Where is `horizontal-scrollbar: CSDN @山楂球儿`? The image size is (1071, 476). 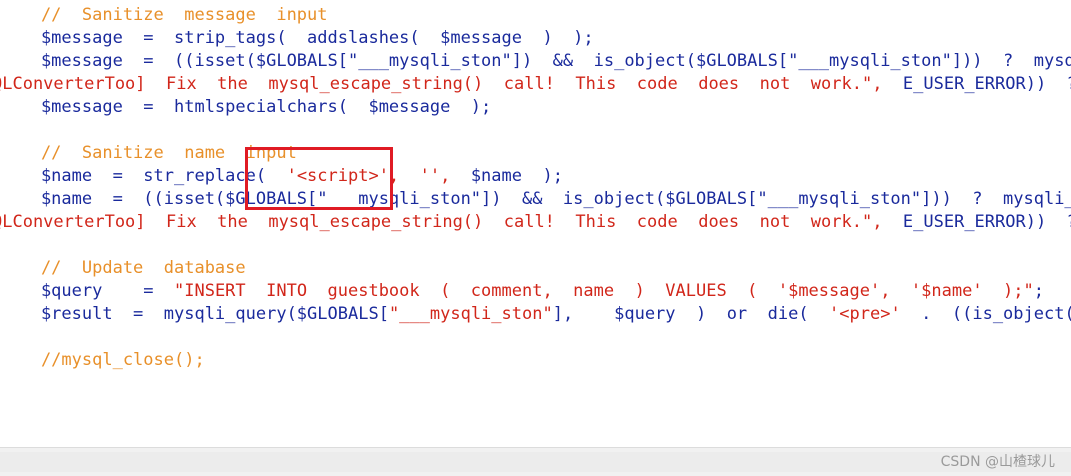 horizontal-scrollbar: CSDN @山楂球儿 is located at coordinates (535, 461).